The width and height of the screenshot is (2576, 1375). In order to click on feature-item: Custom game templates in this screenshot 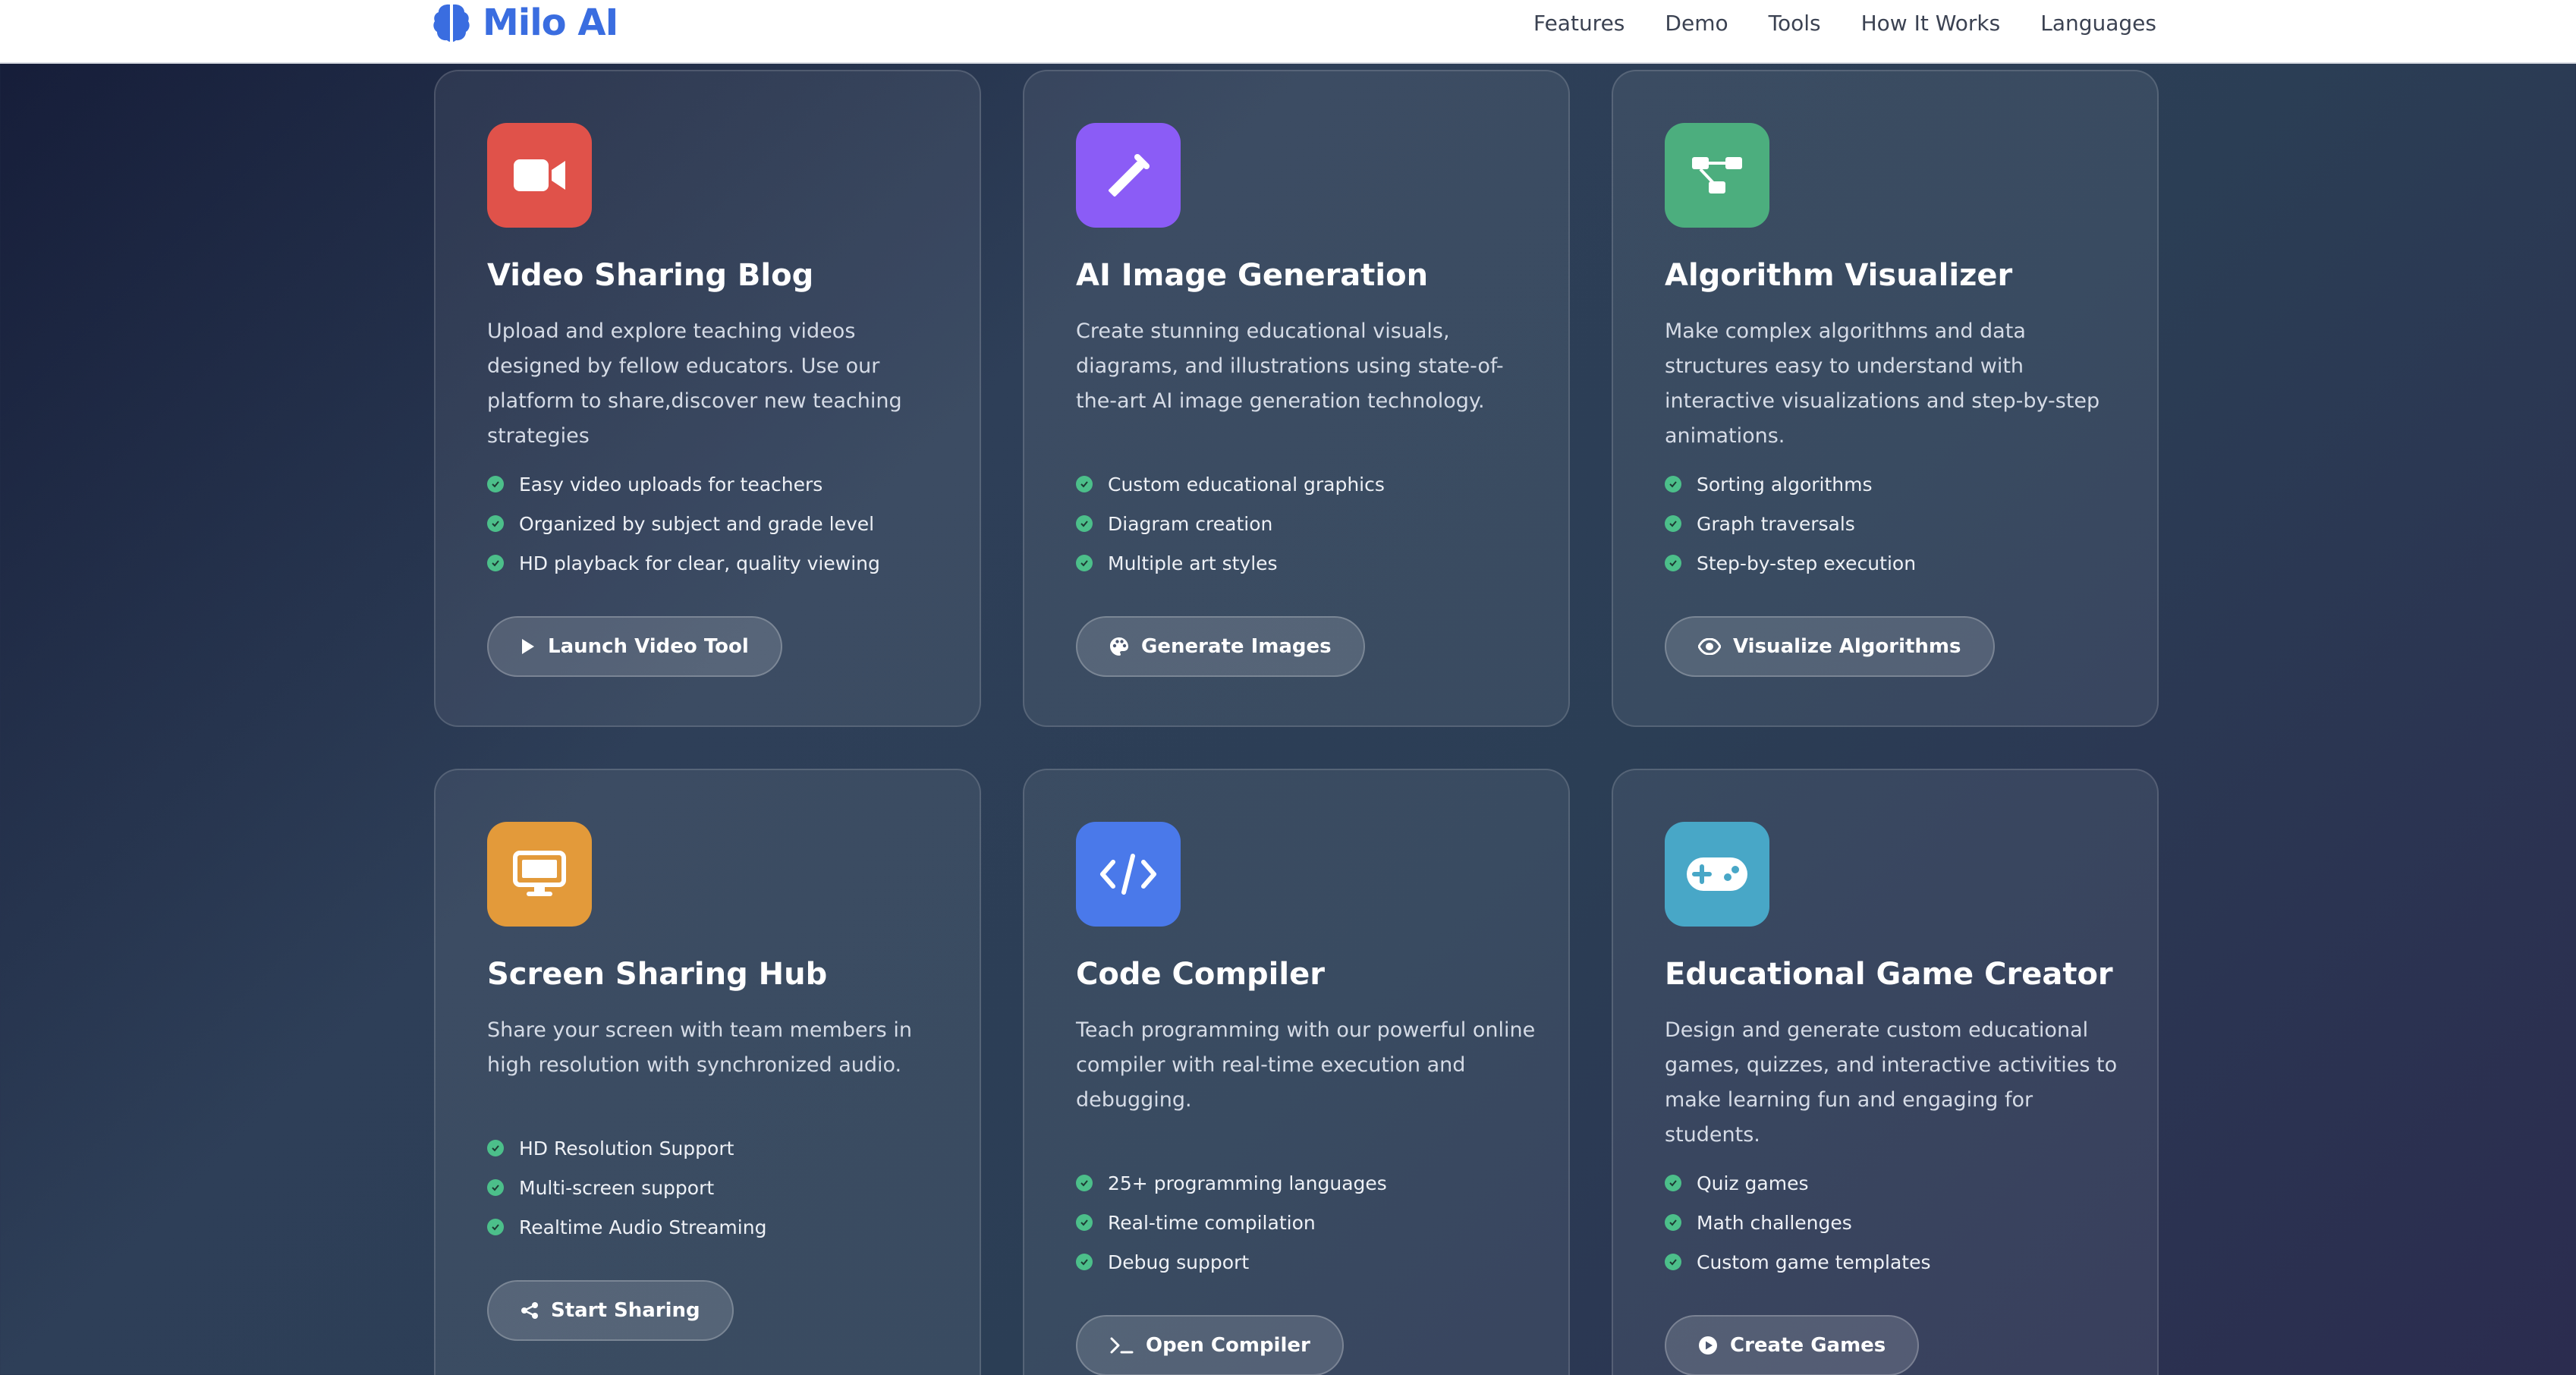, I will do `click(1797, 1262)`.